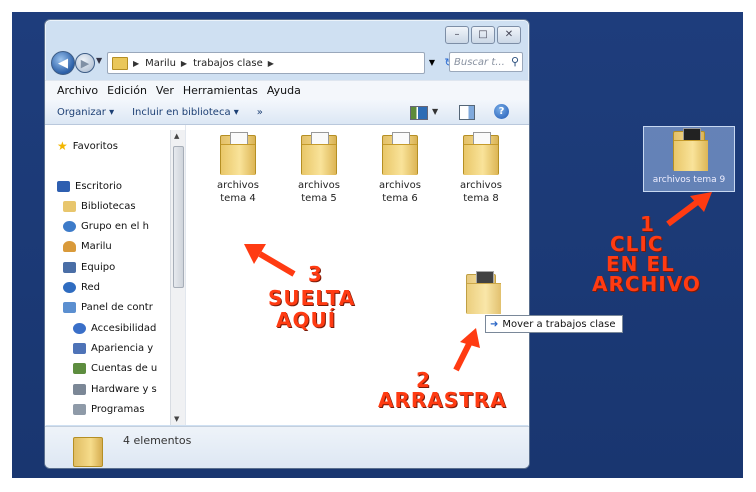 Image resolution: width=756 pixels, height=492 pixels. What do you see at coordinates (646, 284) in the screenshot?
I see `step1-line3: ARCHIVO` at bounding box center [646, 284].